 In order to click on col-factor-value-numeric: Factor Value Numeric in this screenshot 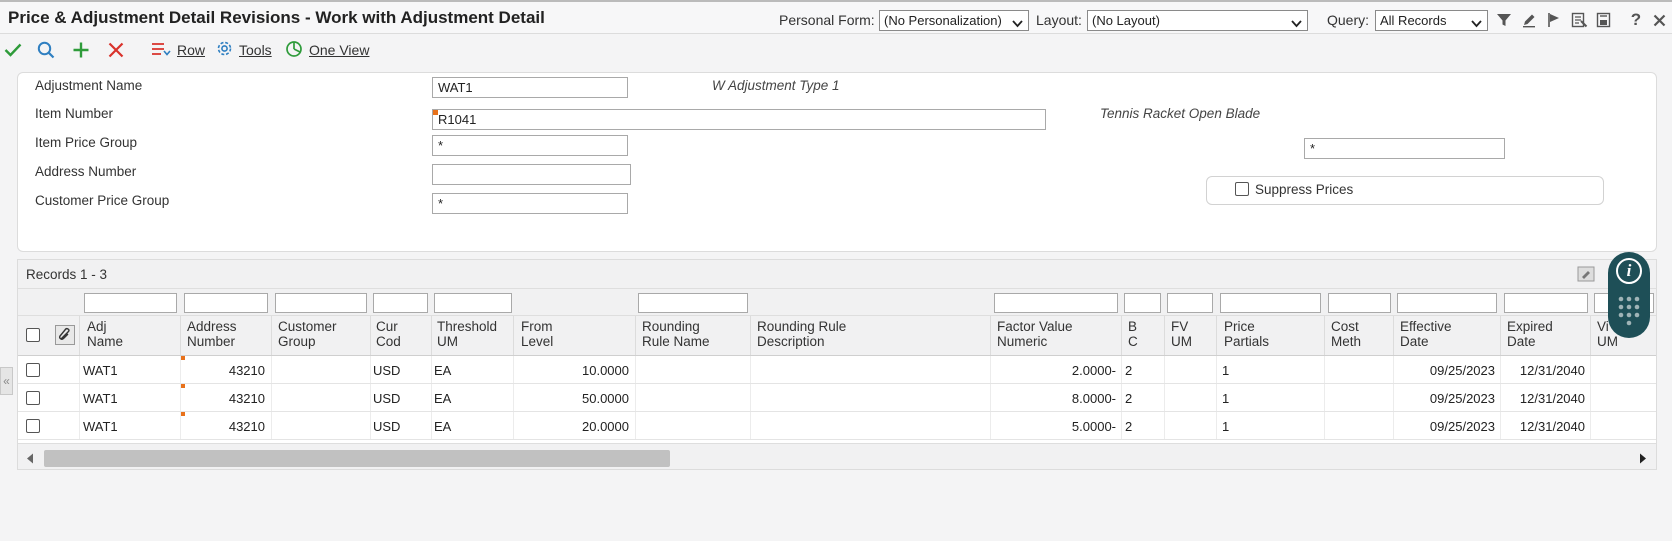, I will do `click(1035, 334)`.